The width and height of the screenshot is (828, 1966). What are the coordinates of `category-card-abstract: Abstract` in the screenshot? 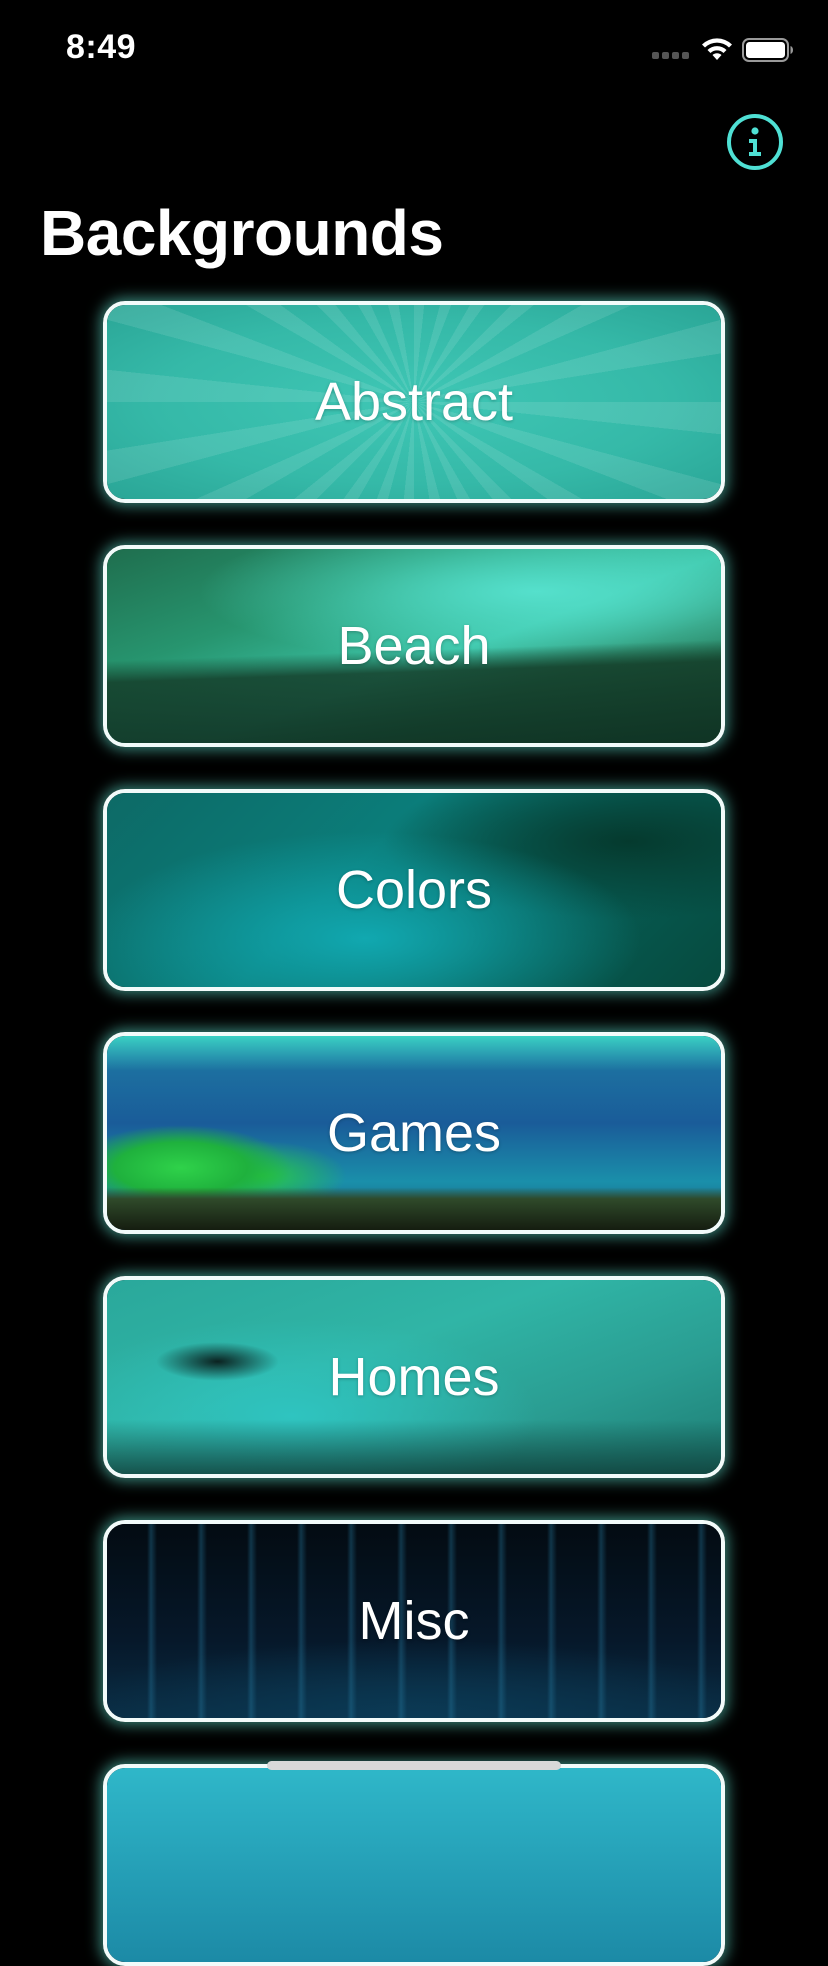 It's located at (414, 402).